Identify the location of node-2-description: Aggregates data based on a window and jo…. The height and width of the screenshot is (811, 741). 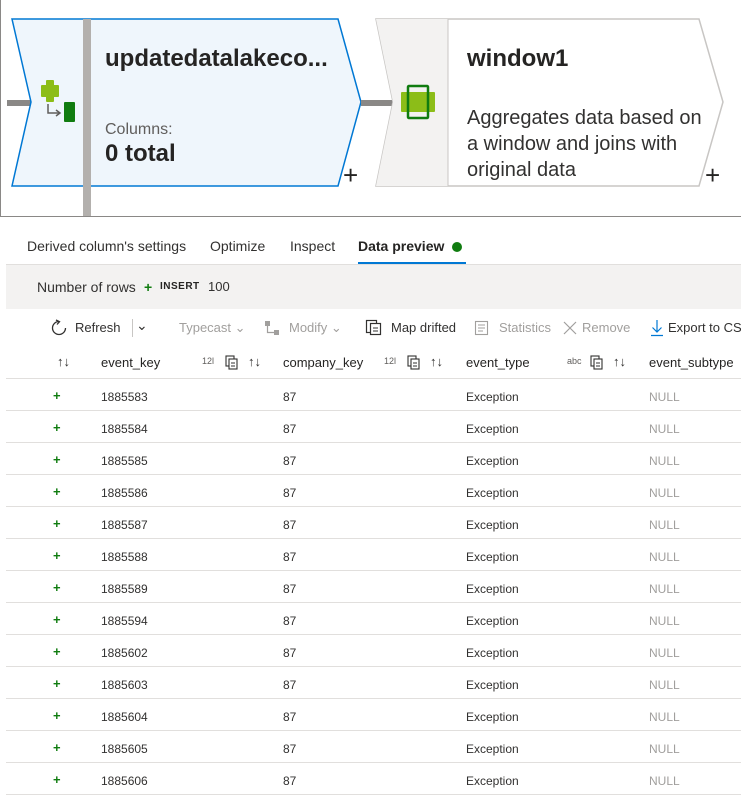
(584, 144).